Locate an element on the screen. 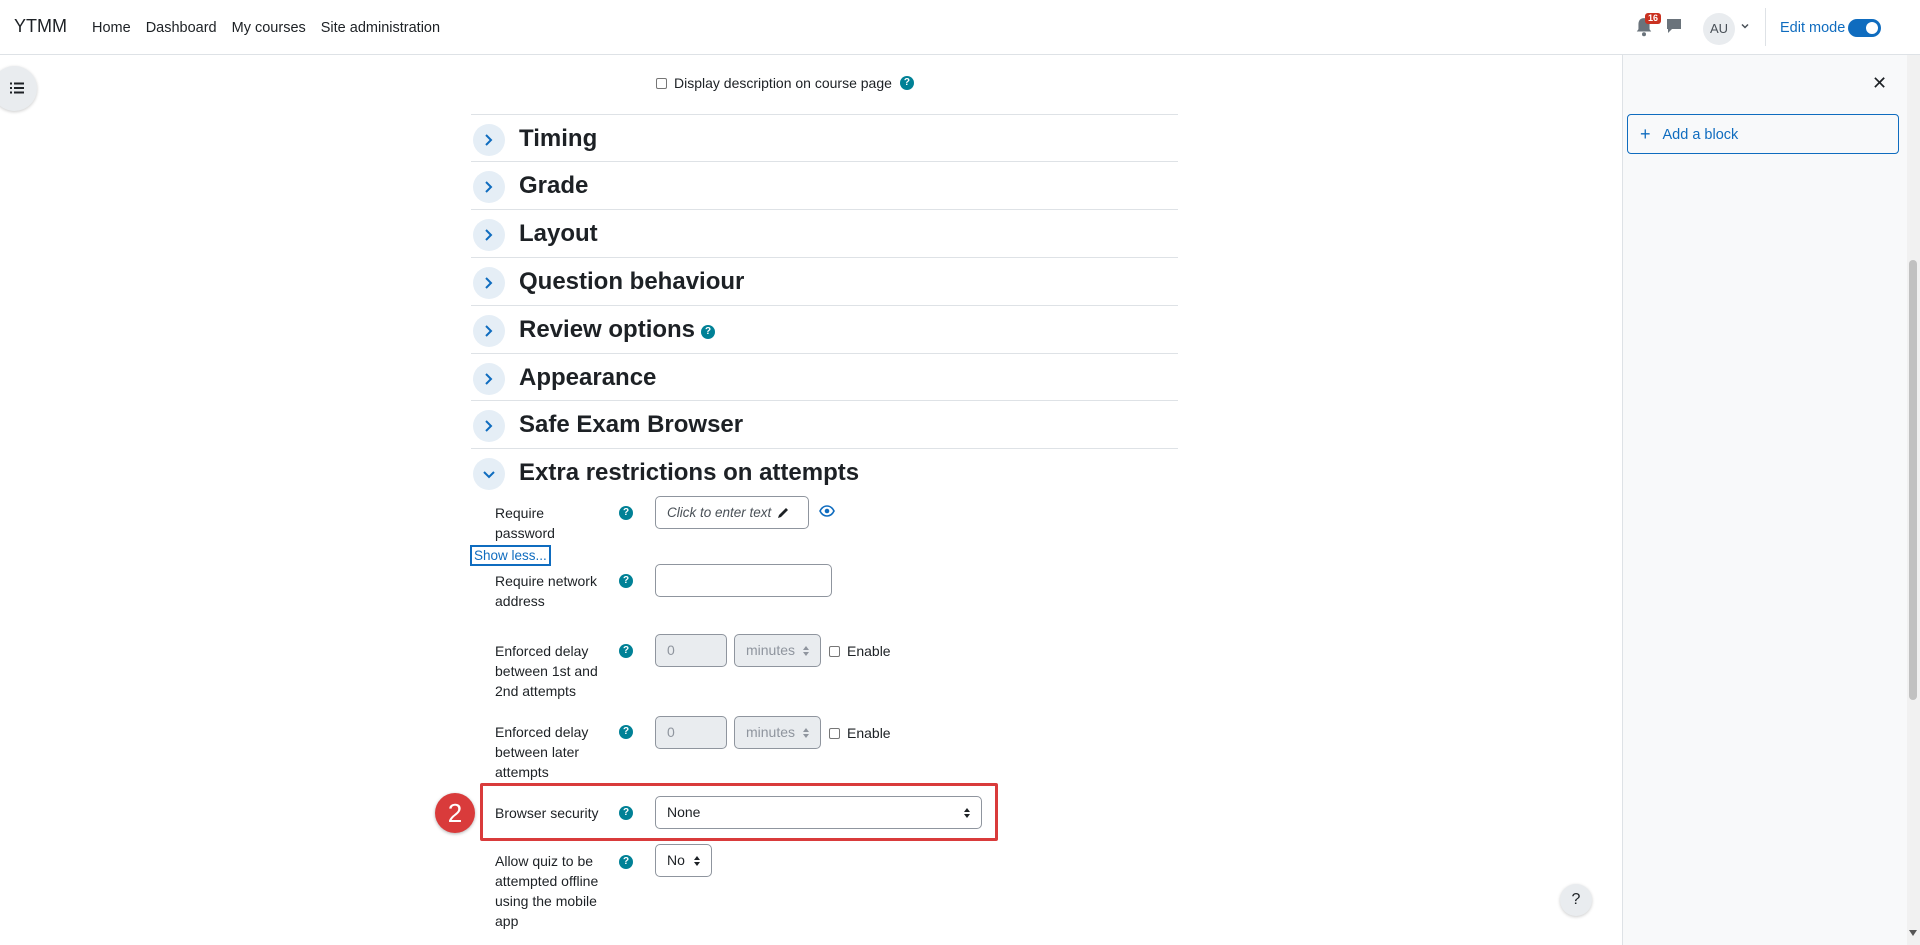 The image size is (1920, 945). section-title: Question behaviour is located at coordinates (631, 282).